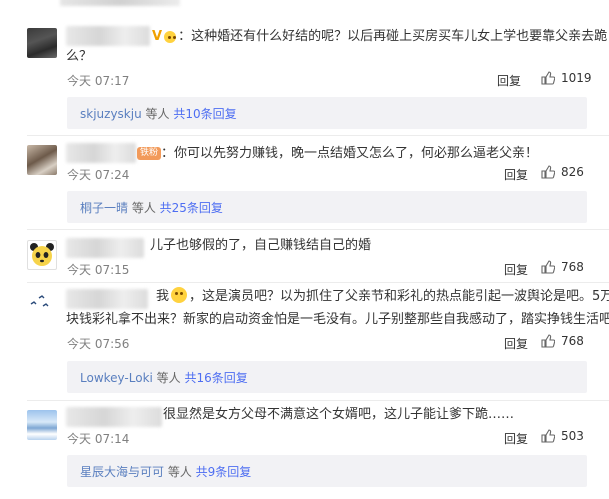 The image size is (609, 499). I want to click on comment-time: 今天 07:24, so click(98, 175).